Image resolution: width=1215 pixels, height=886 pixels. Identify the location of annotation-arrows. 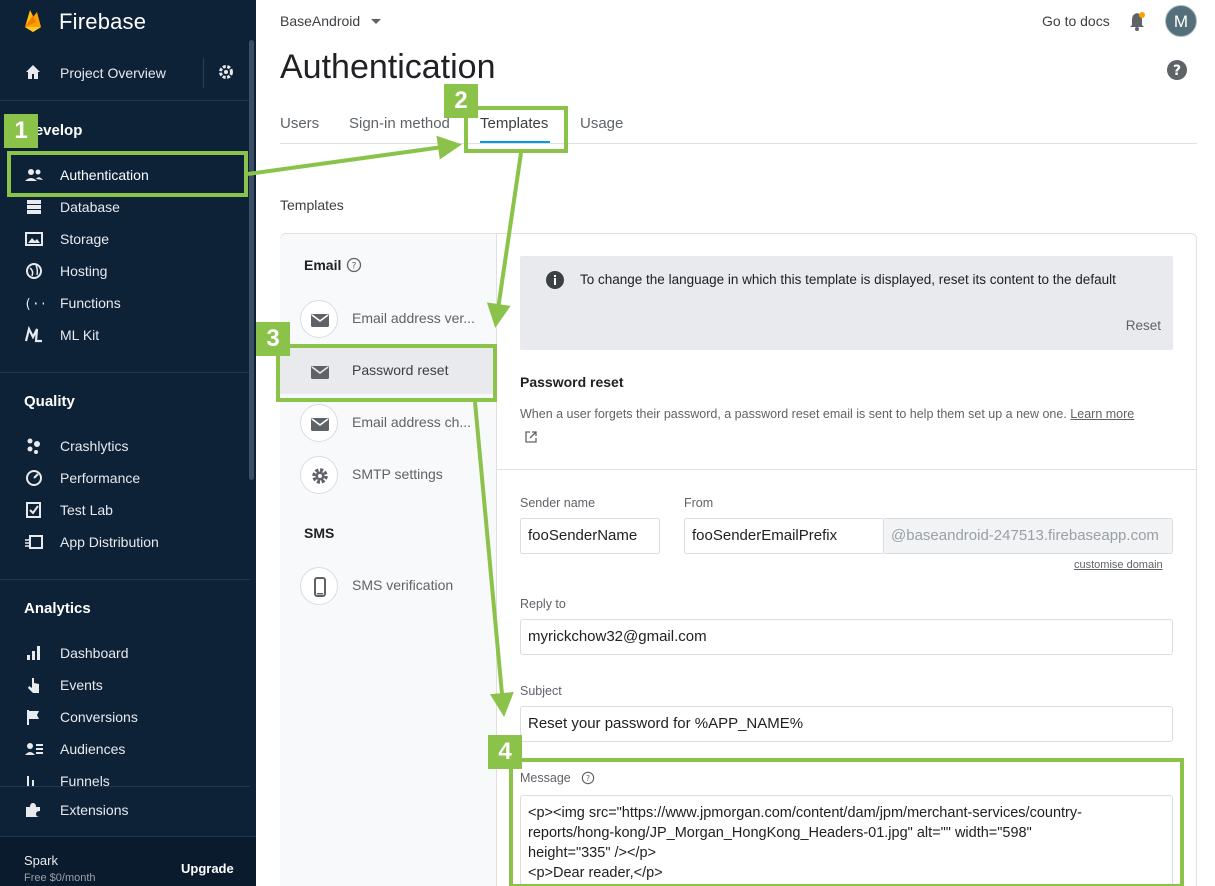
(385, 426).